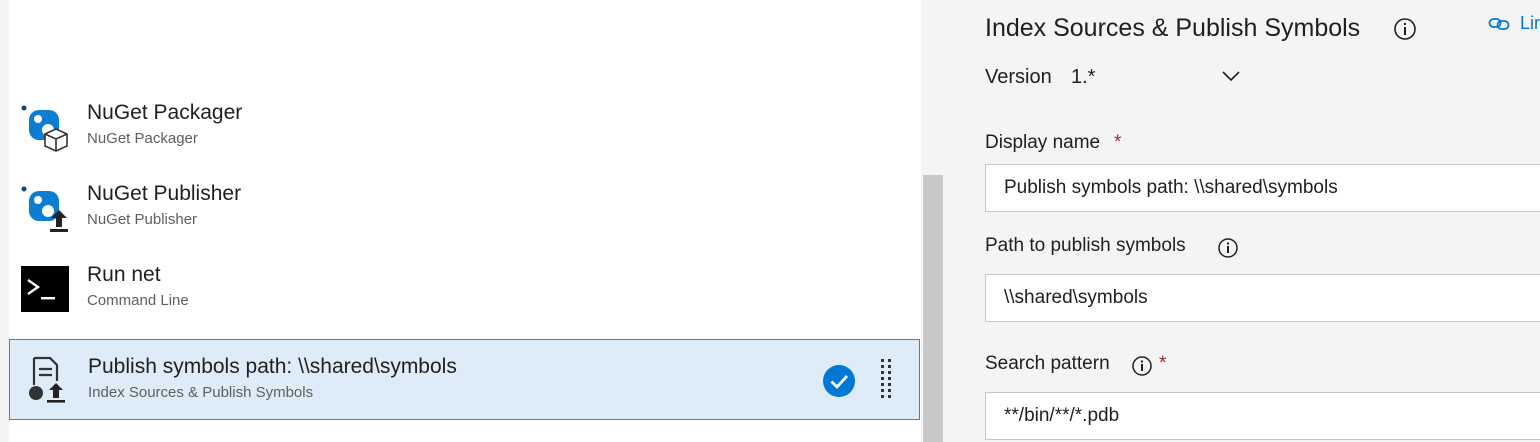 The image size is (1540, 442). I want to click on link-settings-link: Lir, so click(1530, 23).